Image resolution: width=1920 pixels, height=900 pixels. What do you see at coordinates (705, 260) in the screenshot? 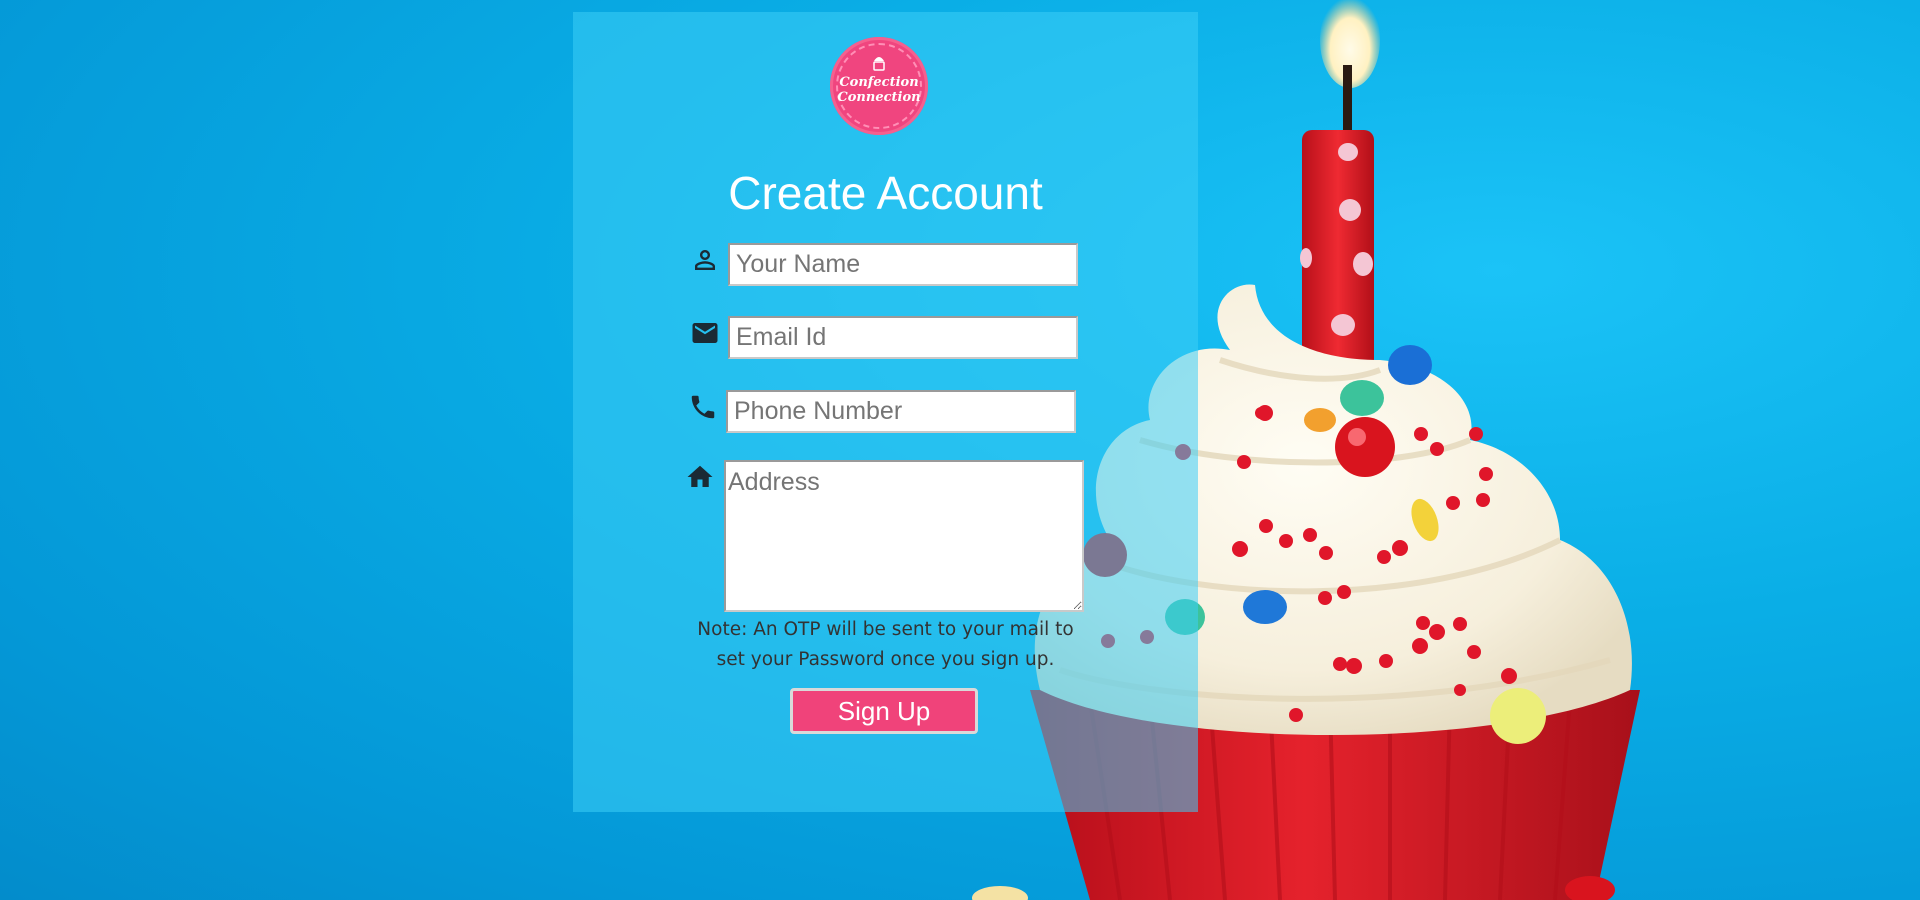
I see `person-icon` at bounding box center [705, 260].